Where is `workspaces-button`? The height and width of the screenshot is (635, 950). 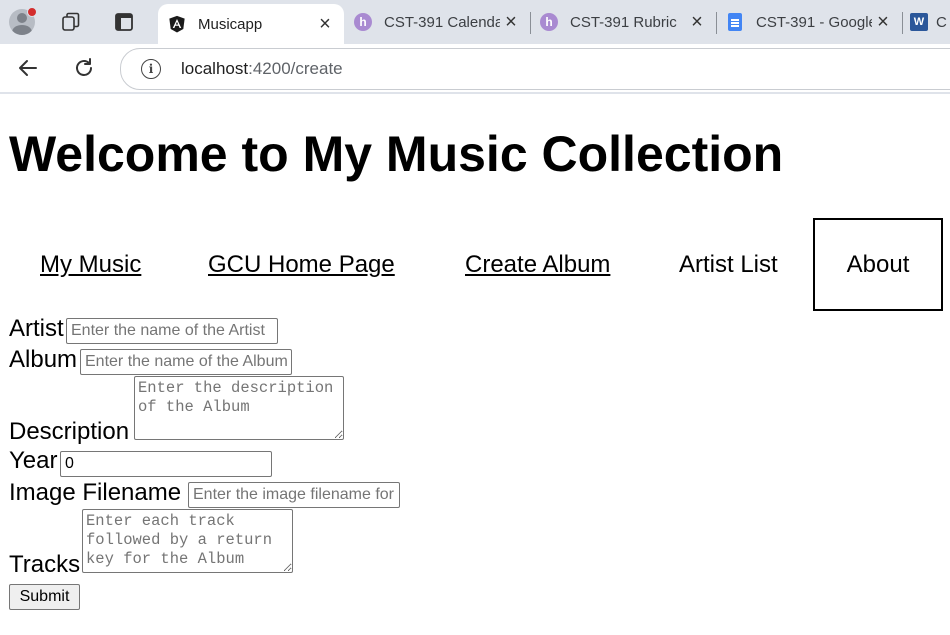 workspaces-button is located at coordinates (71, 22).